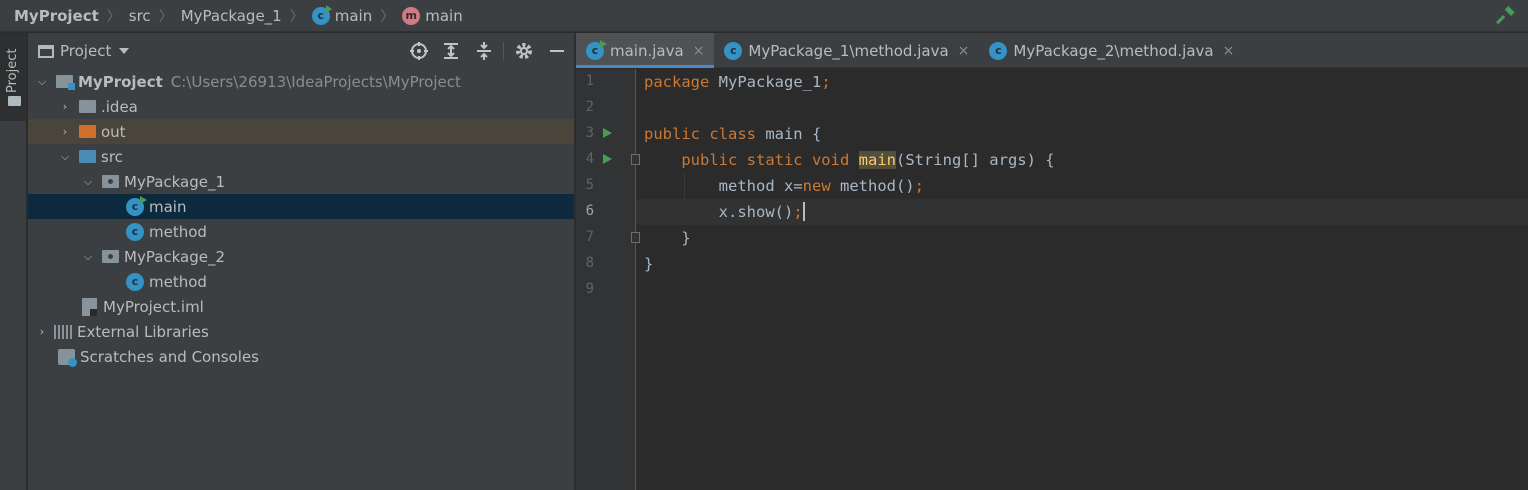 The height and width of the screenshot is (490, 1528). I want to click on iml-file-icon, so click(89, 306).